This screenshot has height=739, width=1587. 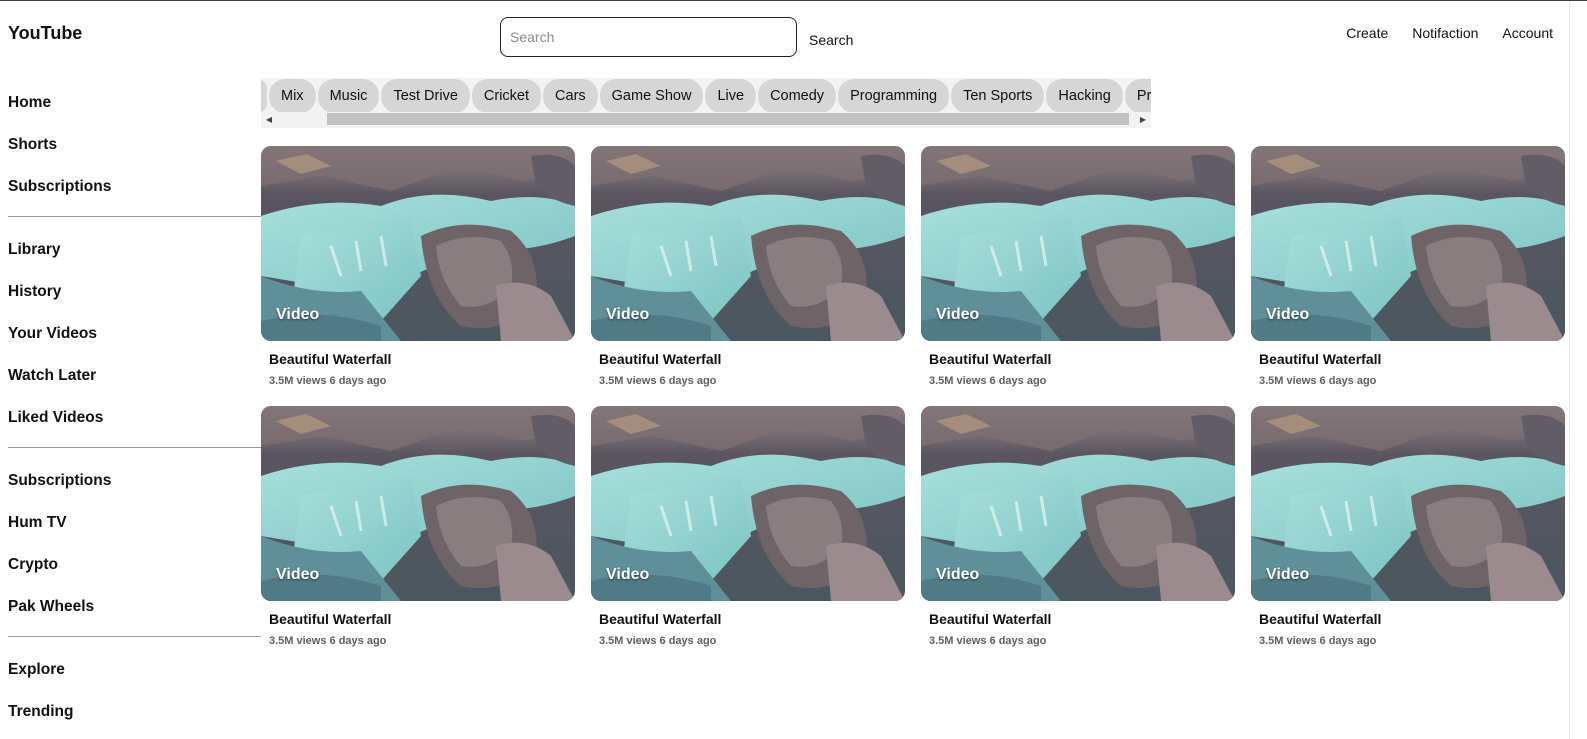 I want to click on tag-mix: Mix, so click(x=292, y=96).